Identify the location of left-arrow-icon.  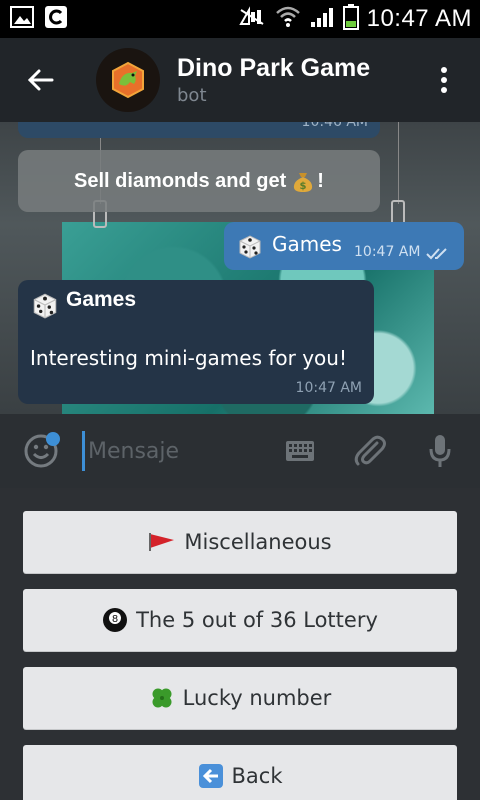
(211, 776).